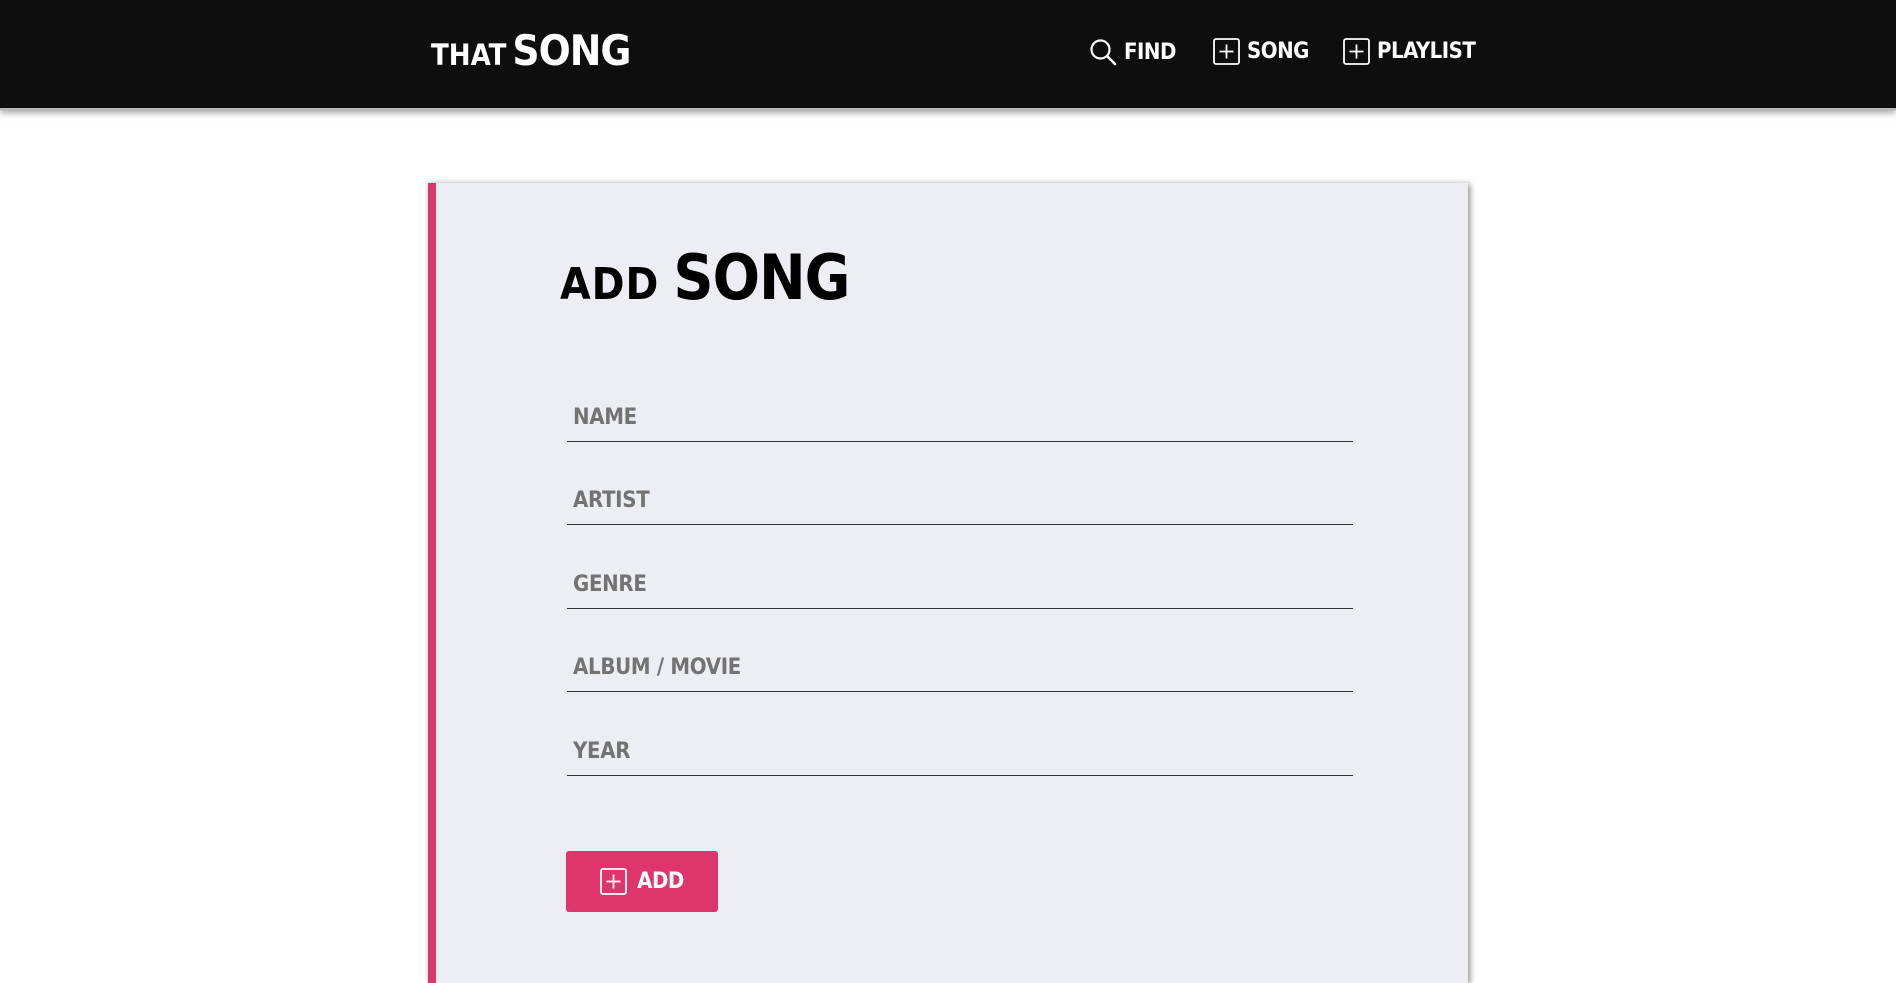 The width and height of the screenshot is (1896, 983). What do you see at coordinates (1426, 51) in the screenshot?
I see `nav-playlist-label: PLAYLIST` at bounding box center [1426, 51].